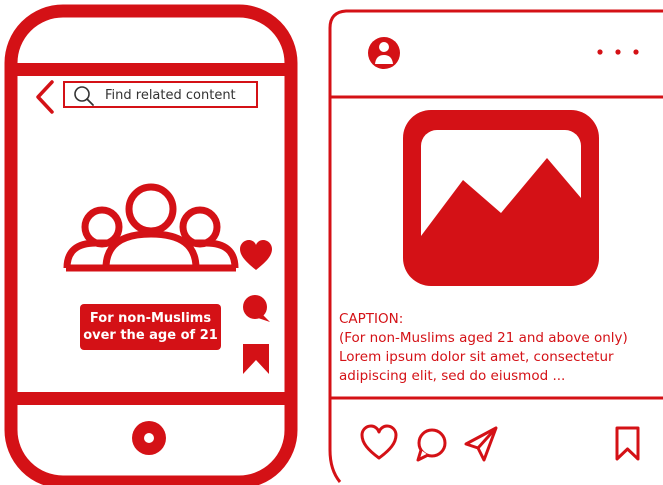  Describe the element at coordinates (150, 318) in the screenshot. I see `badge-line-1: For non-Muslims` at that location.